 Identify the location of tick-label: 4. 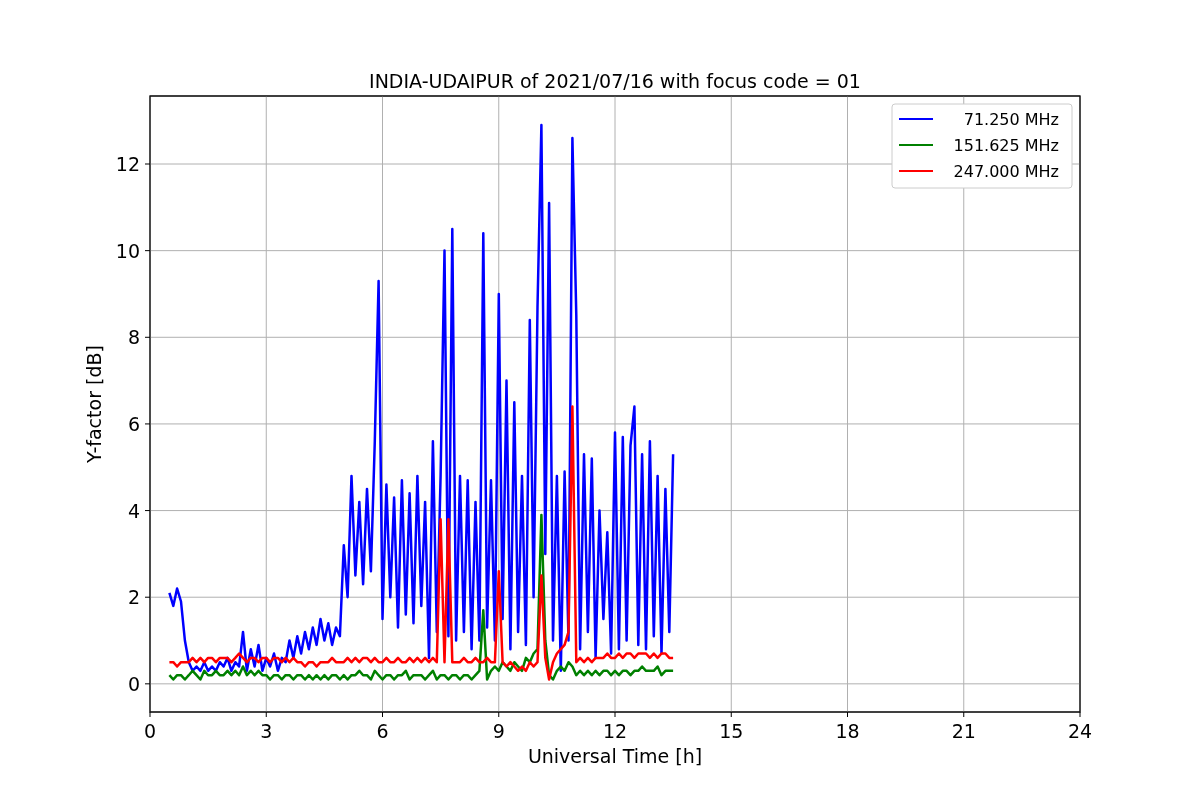
(133, 510).